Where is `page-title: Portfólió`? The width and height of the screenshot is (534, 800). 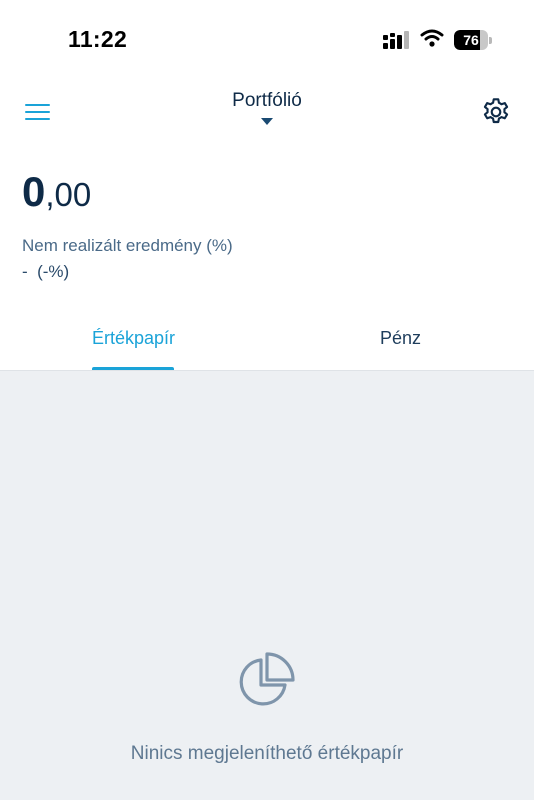 page-title: Portfólió is located at coordinates (267, 100).